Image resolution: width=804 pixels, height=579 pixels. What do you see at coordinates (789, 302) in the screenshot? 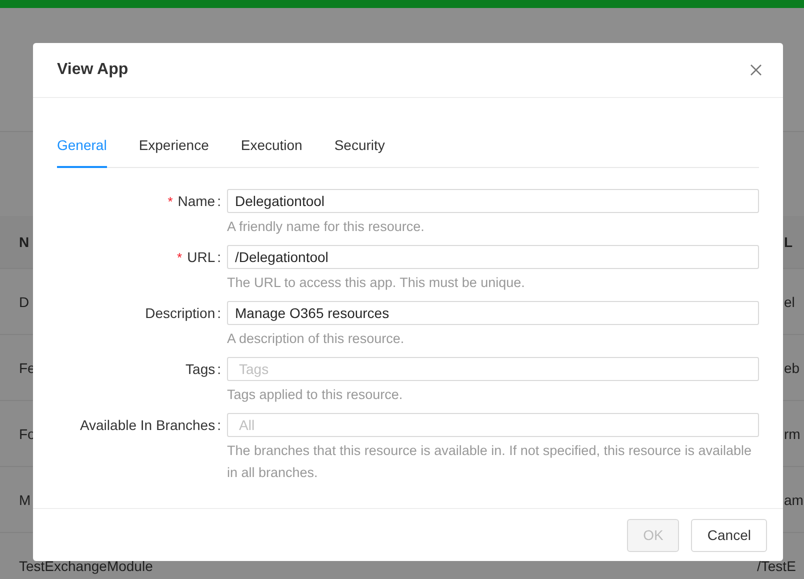
I see `table-cell-text: el` at bounding box center [789, 302].